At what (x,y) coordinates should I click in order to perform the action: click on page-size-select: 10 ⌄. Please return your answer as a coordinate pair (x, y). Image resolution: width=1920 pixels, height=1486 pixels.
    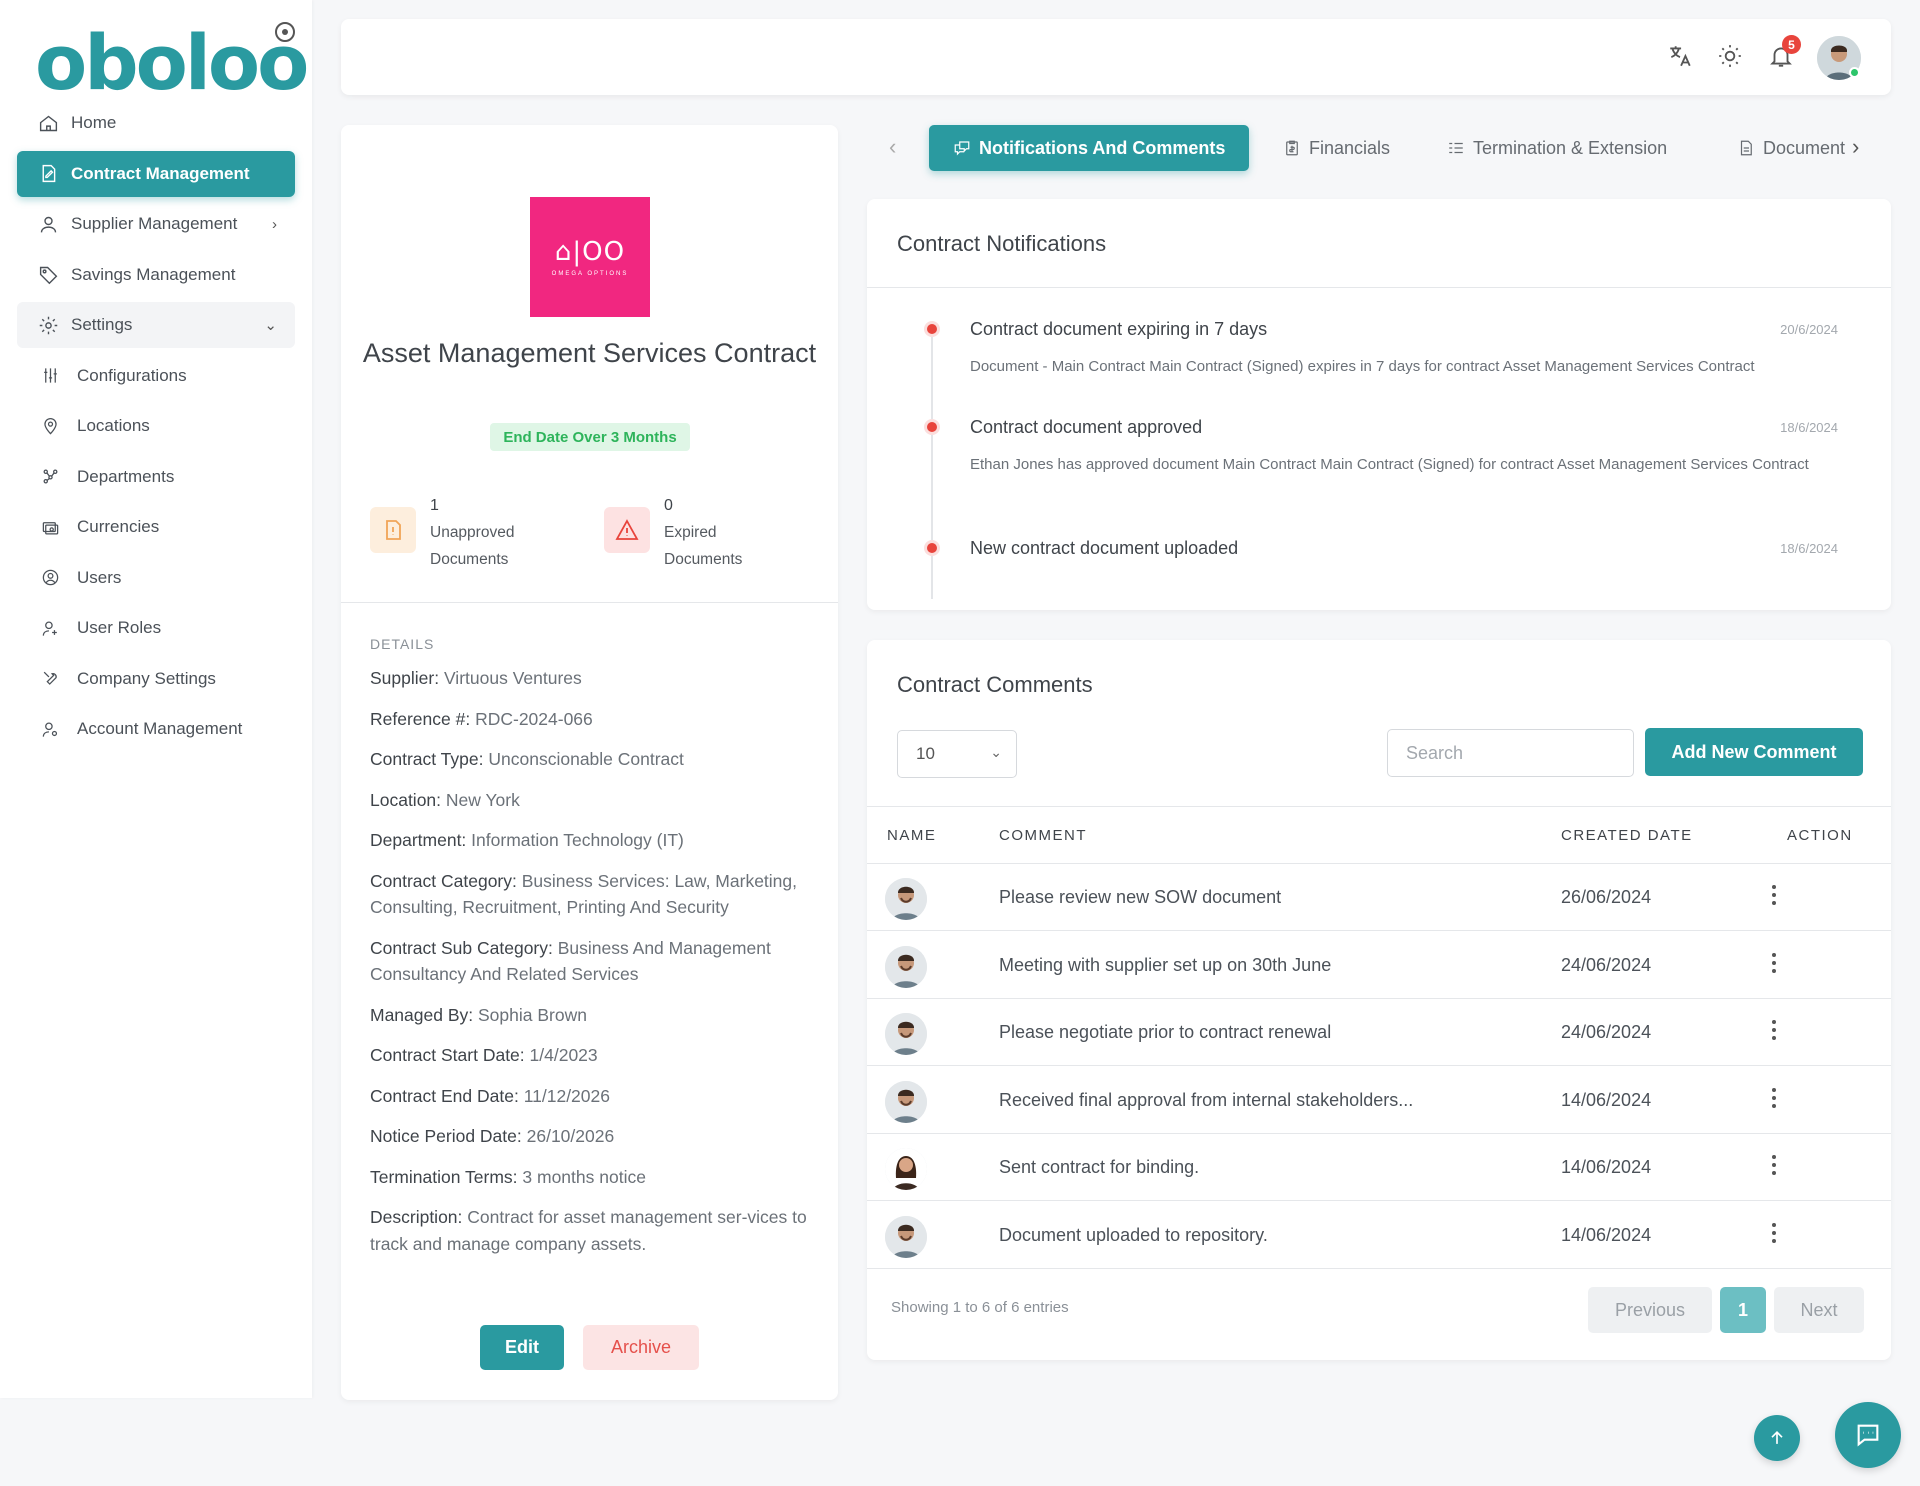
    Looking at the image, I should click on (957, 754).